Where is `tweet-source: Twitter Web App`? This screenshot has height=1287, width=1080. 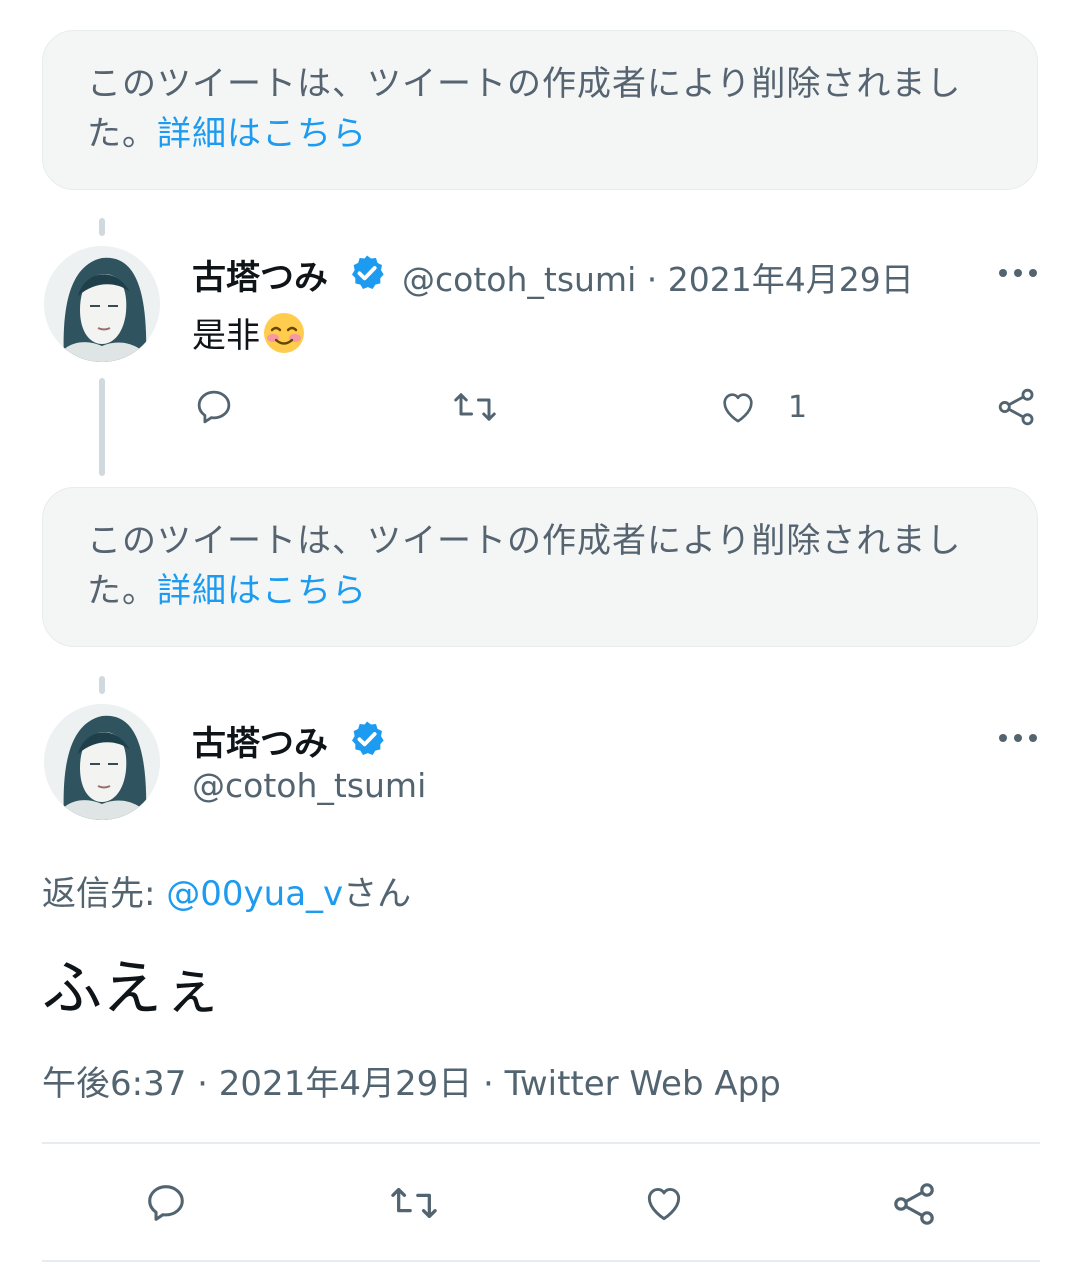
tweet-source: Twitter Web App is located at coordinates (643, 1084).